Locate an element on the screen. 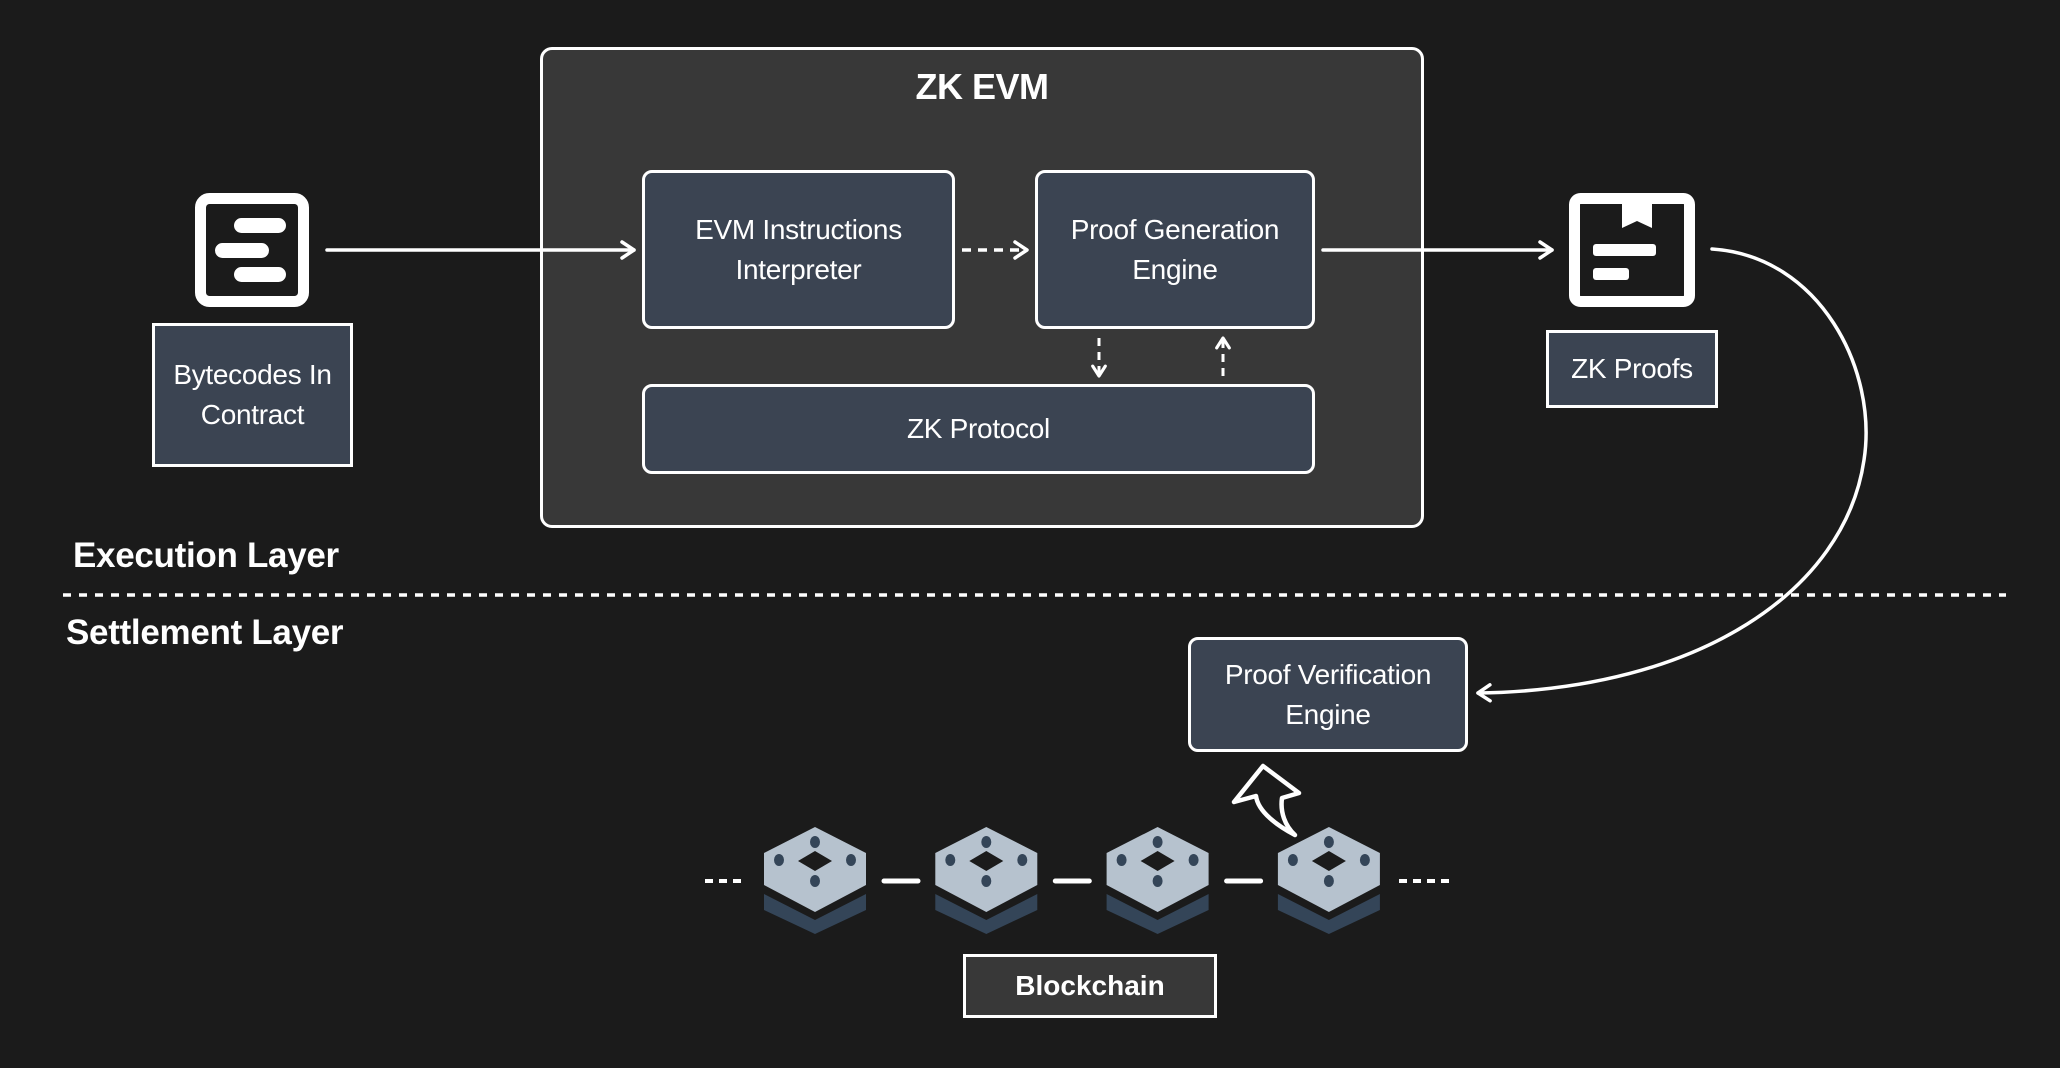  document-lines-icon is located at coordinates (252, 250).